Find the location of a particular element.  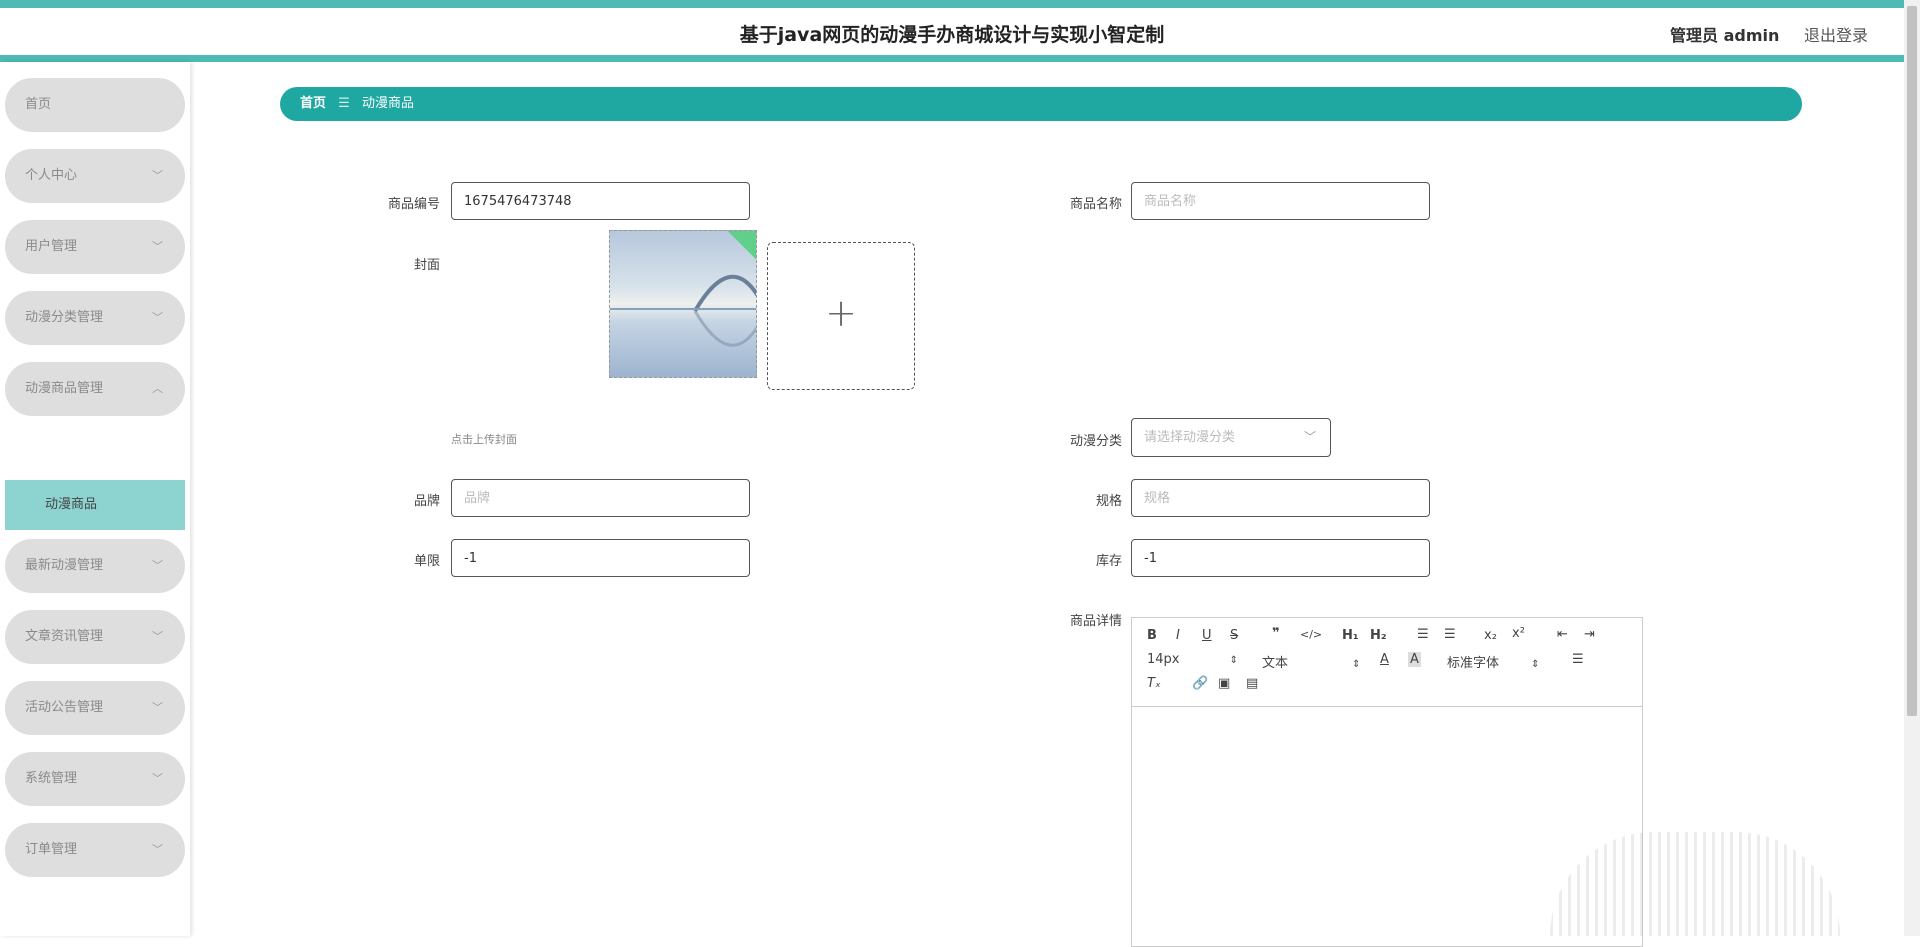

subscript-icon: x₂ is located at coordinates (1490, 635).